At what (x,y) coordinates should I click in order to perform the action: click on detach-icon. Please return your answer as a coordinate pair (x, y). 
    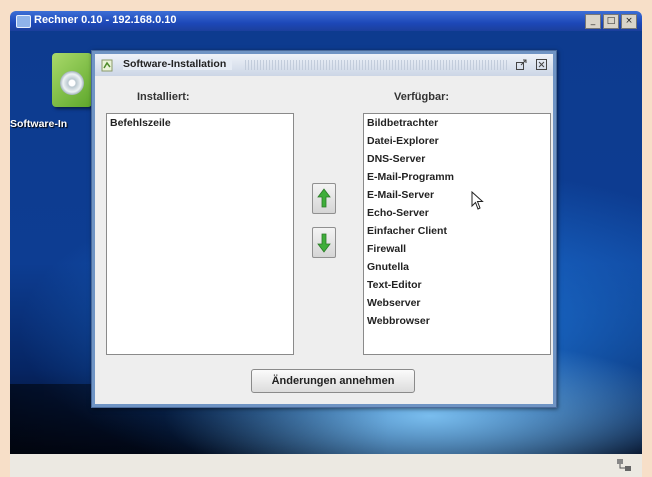
    Looking at the image, I should click on (521, 64).